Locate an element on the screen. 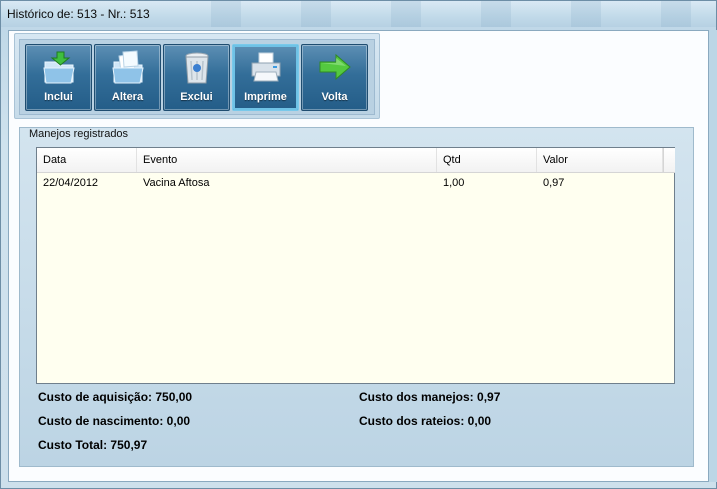 The image size is (717, 489). printer-icon is located at coordinates (266, 67).